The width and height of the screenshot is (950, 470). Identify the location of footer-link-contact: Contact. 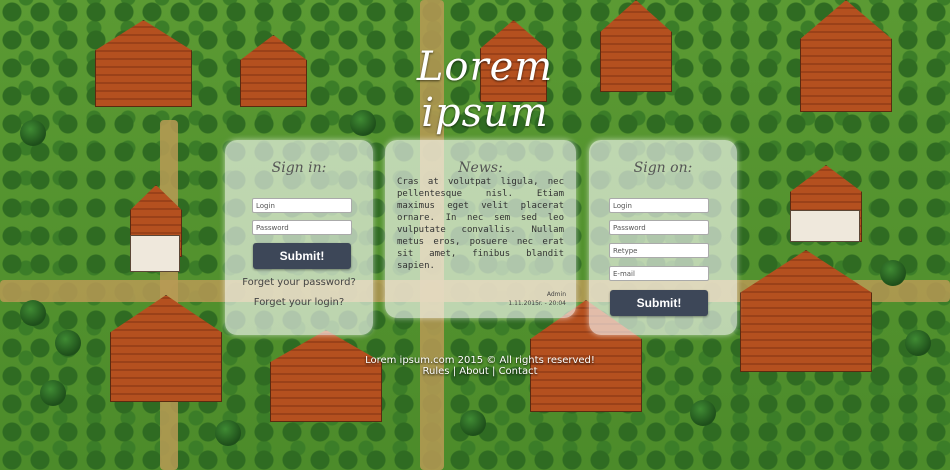
(518, 371).